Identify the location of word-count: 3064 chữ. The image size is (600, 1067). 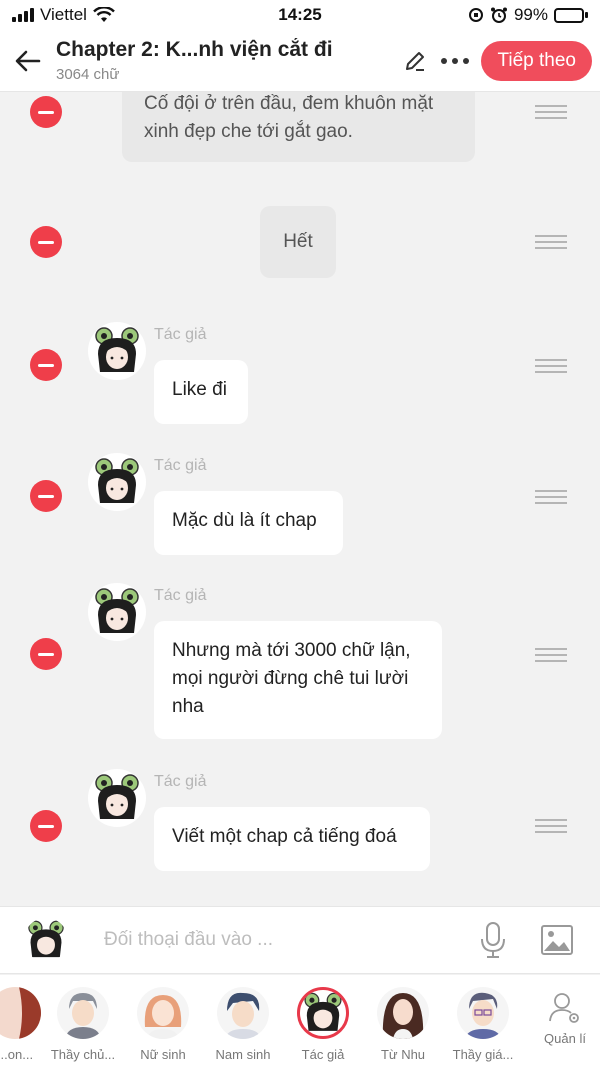
(88, 74).